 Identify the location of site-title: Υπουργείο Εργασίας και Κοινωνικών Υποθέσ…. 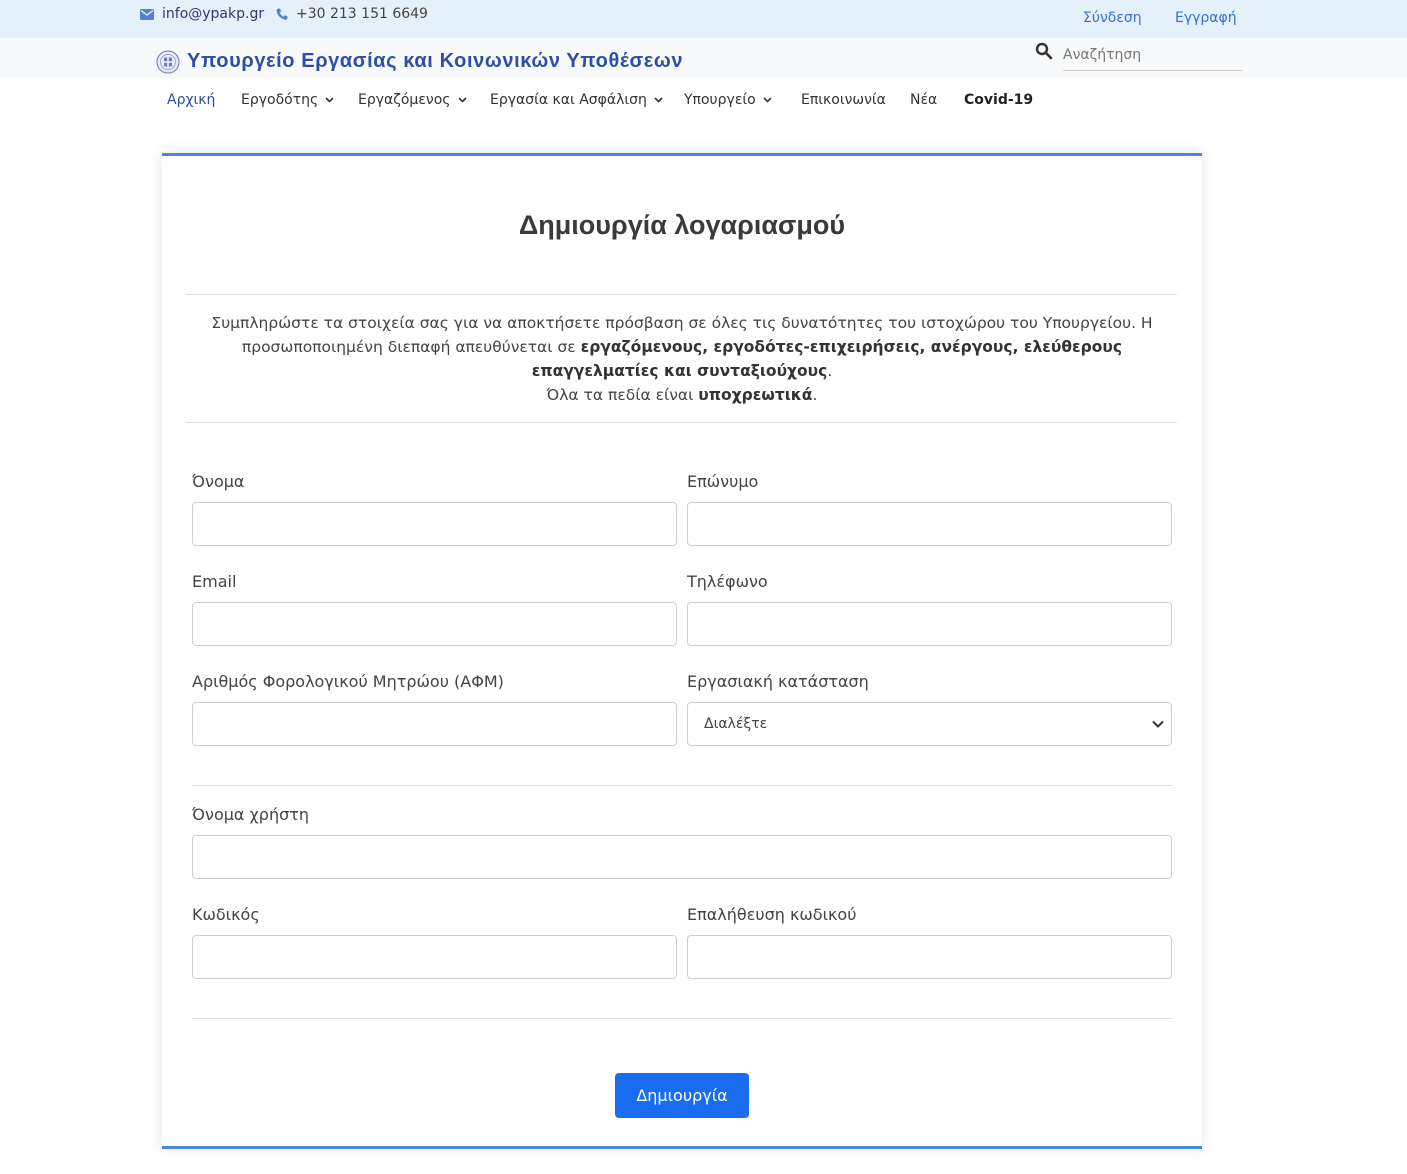
(435, 61).